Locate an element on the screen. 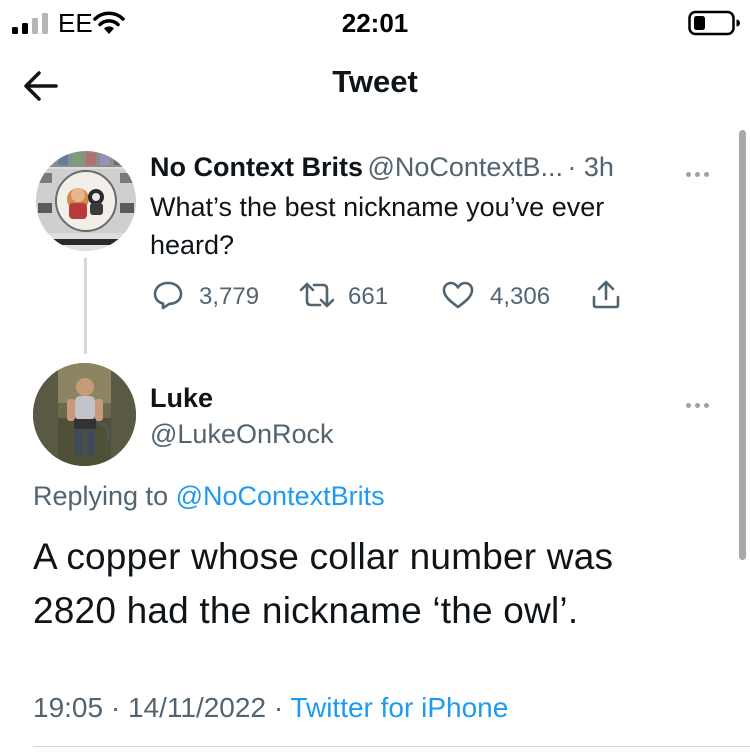 Image resolution: width=750 pixels, height=754 pixels. reply-count: 3,779 is located at coordinates (229, 296).